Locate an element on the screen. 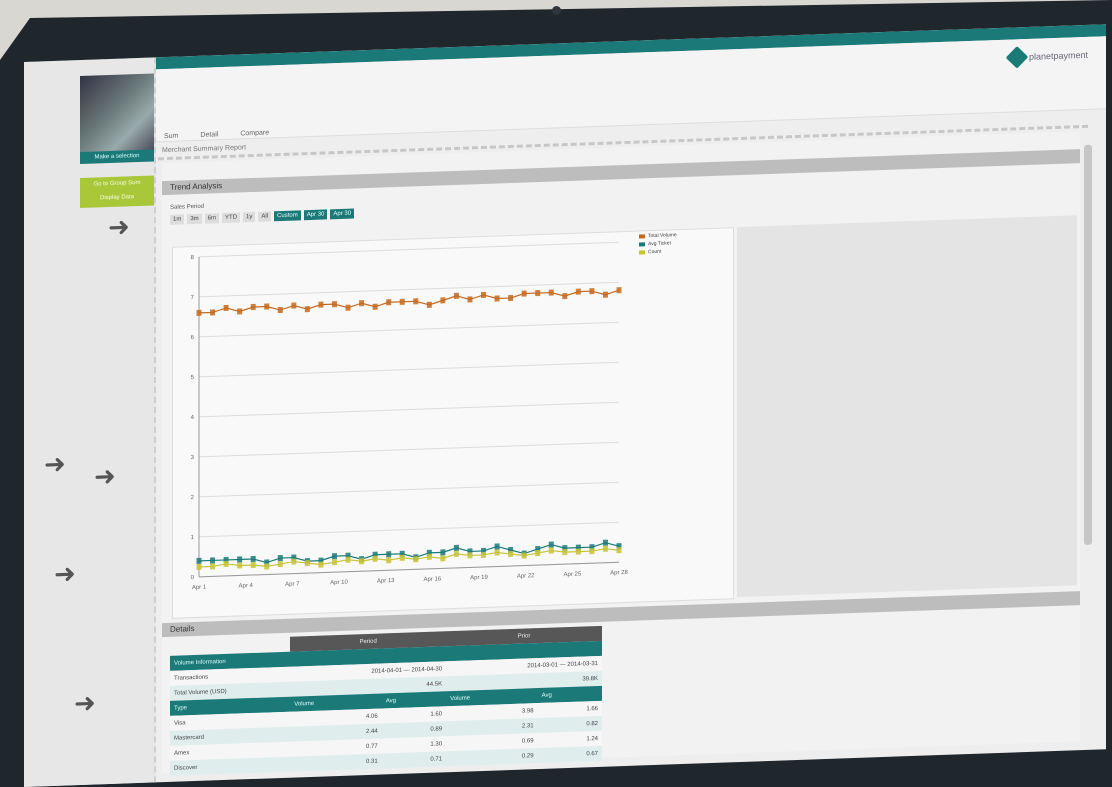 The height and width of the screenshot is (787, 1112). legend-entry: Avg Ticket is located at coordinates (671, 243).